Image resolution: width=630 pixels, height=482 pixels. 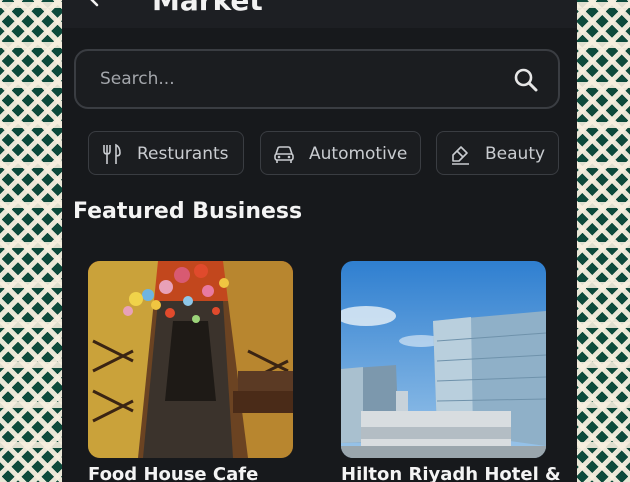 What do you see at coordinates (188, 211) in the screenshot?
I see `featured-title: Featured Business` at bounding box center [188, 211].